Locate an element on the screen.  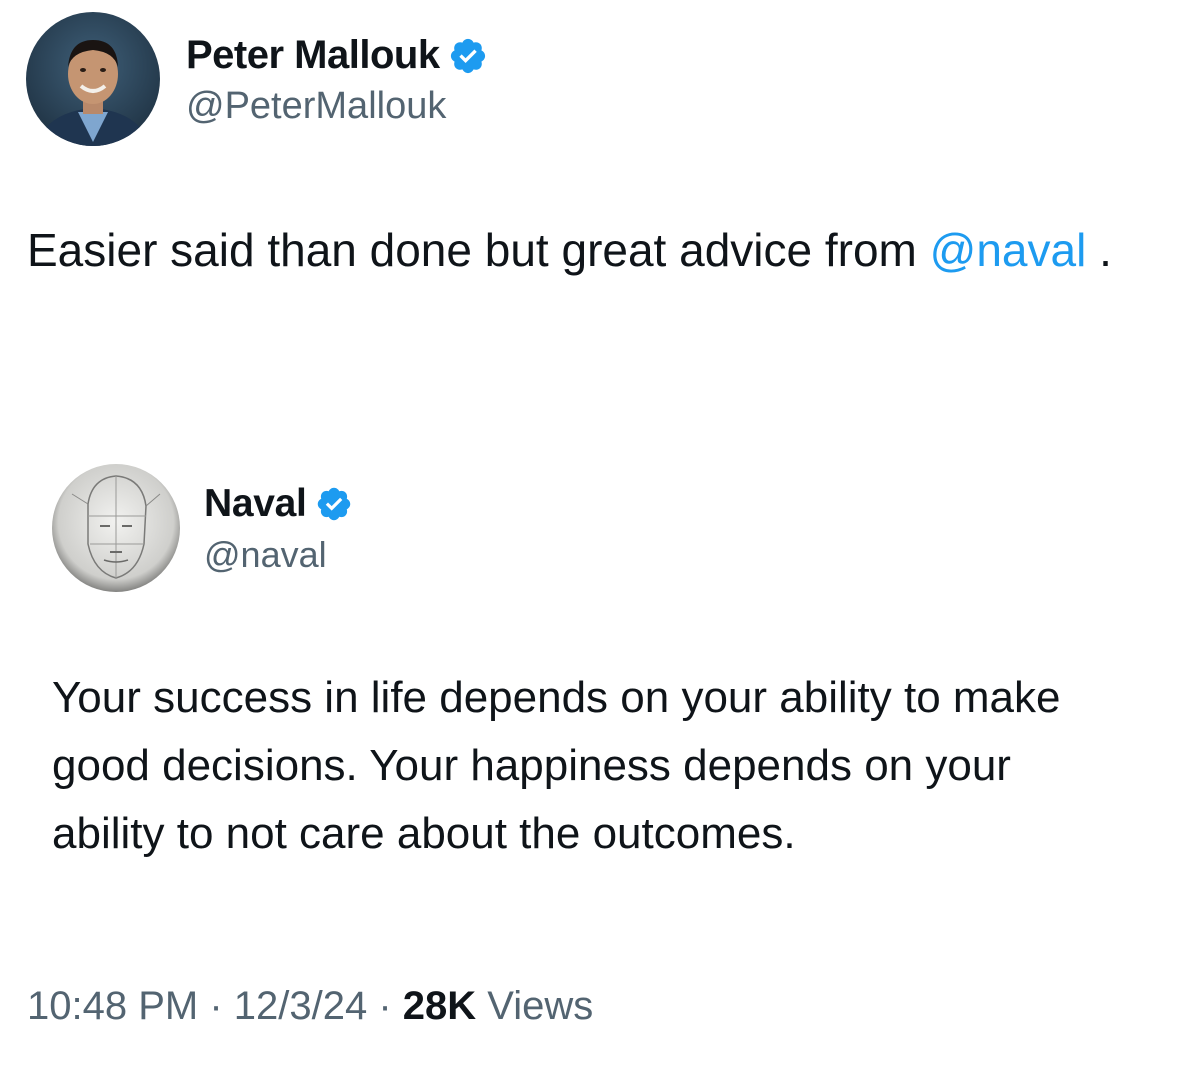
author-handle: @PeterMallouk is located at coordinates (337, 106).